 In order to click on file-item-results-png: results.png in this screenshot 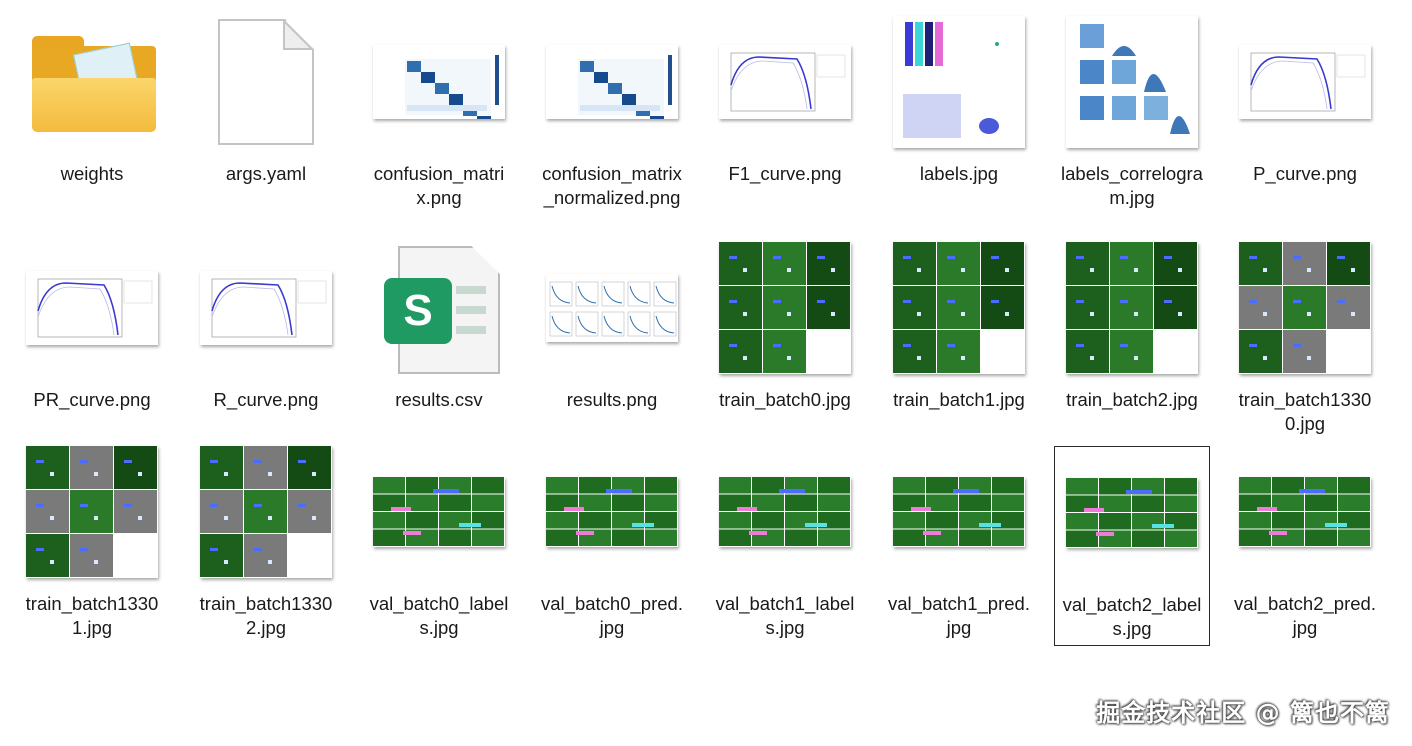, I will do `click(612, 342)`.